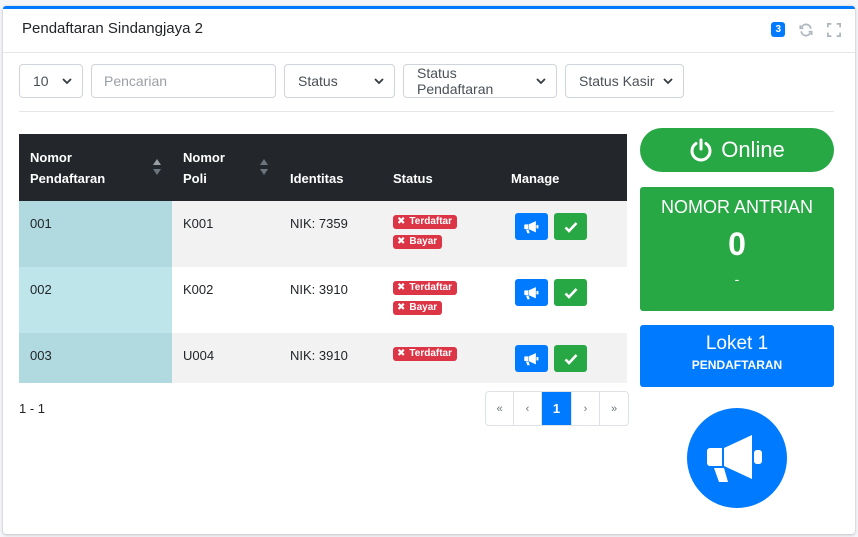  What do you see at coordinates (614, 408) in the screenshot?
I see `pager-last: »` at bounding box center [614, 408].